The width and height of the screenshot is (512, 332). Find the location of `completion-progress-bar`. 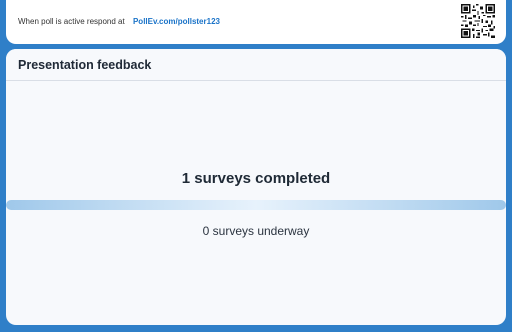

completion-progress-bar is located at coordinates (256, 205).